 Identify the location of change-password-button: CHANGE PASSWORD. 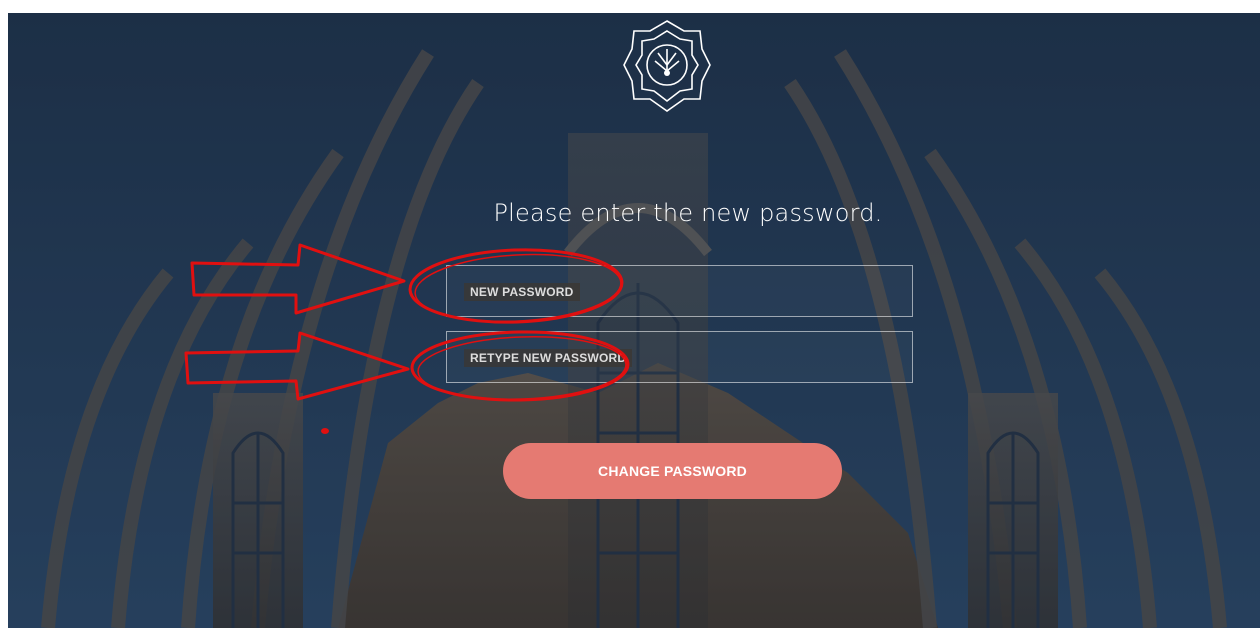
(672, 471).